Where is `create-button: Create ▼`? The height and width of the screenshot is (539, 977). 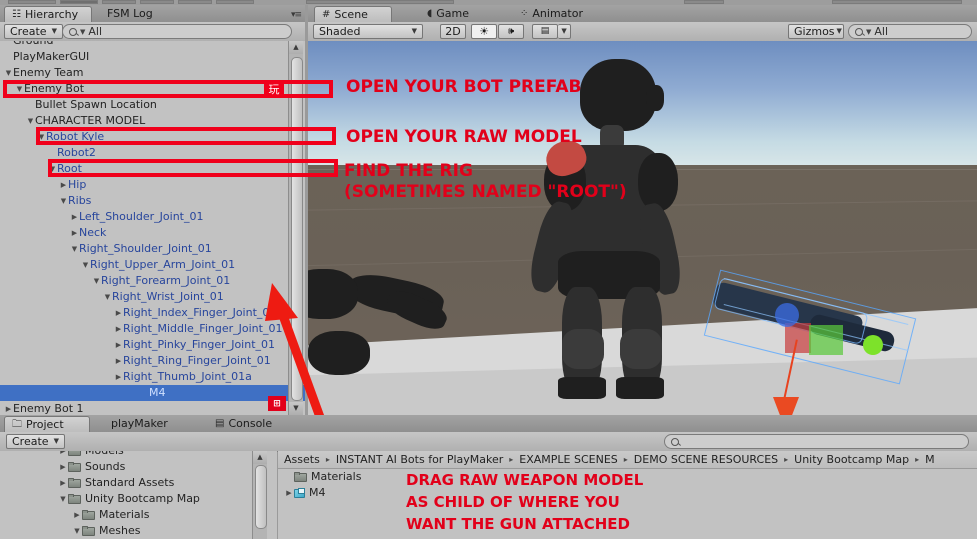 create-button: Create ▼ is located at coordinates (33, 31).